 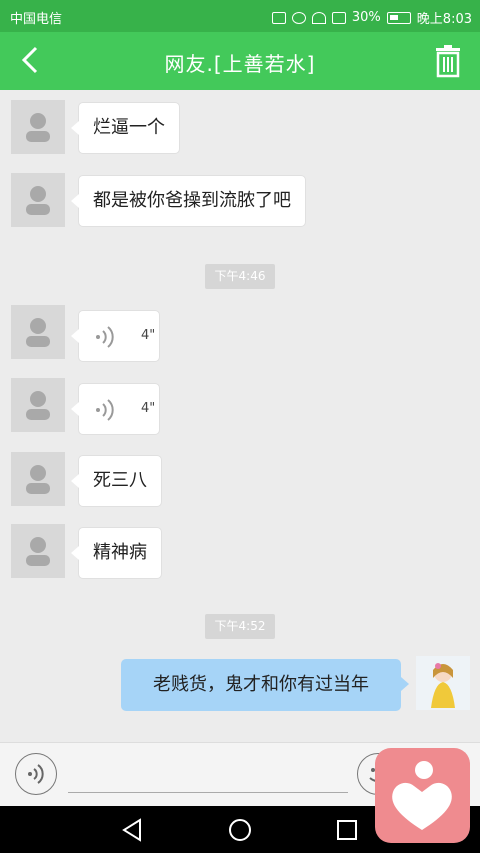 What do you see at coordinates (398, 17) in the screenshot?
I see `battery-icon` at bounding box center [398, 17].